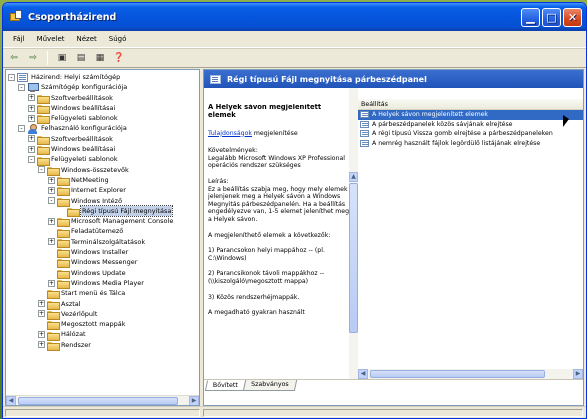 This screenshot has width=587, height=419. I want to click on tree-item: + Windows Media Player, so click(103, 284).